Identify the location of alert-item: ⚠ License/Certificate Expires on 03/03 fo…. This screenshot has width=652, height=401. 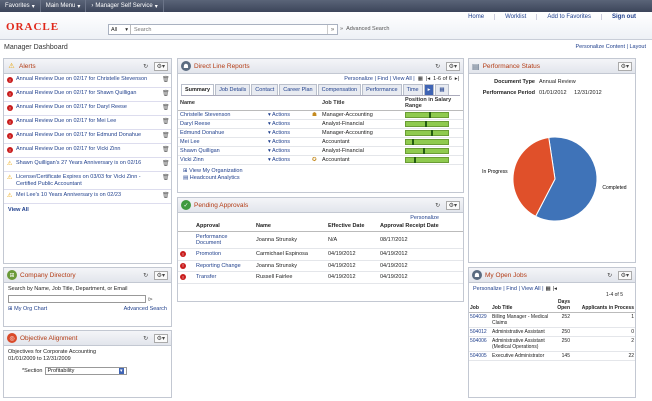
(87, 181).